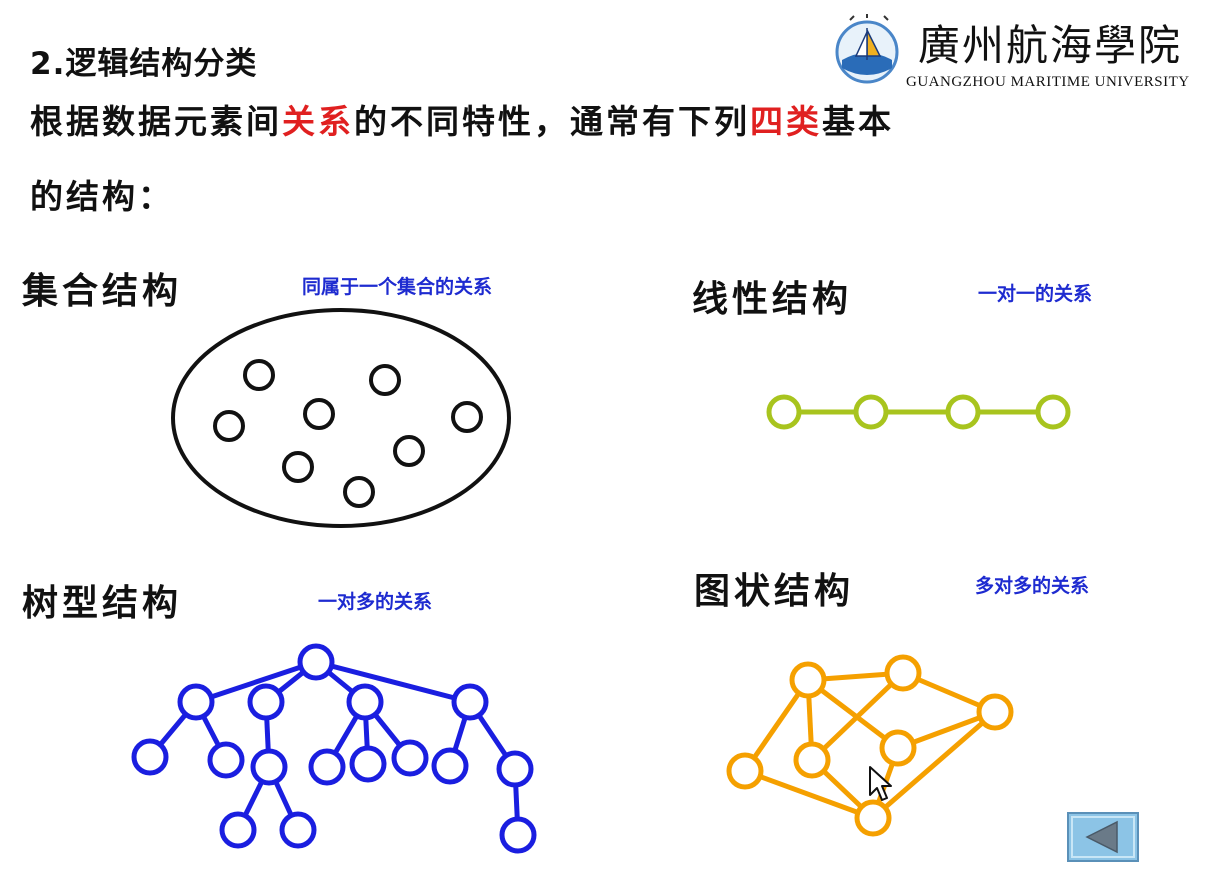 The width and height of the screenshot is (1214, 872). I want to click on tree-diagram, so click(334, 748).